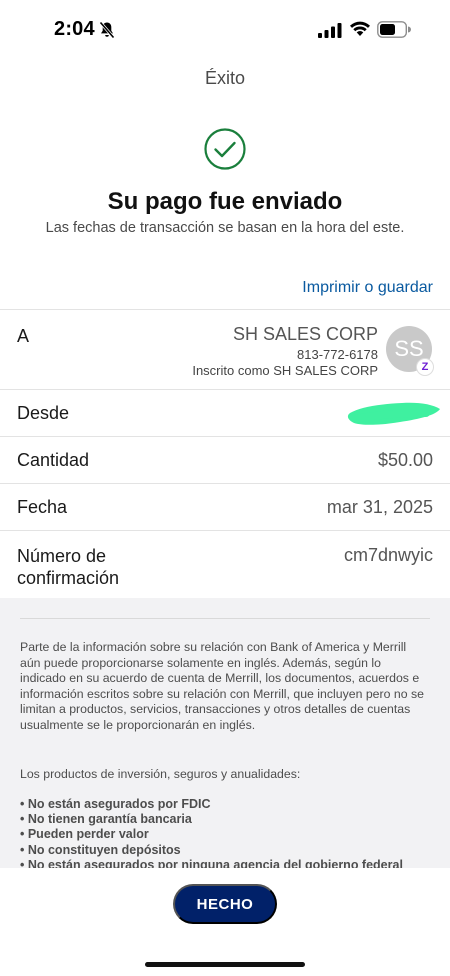 The width and height of the screenshot is (450, 976). What do you see at coordinates (337, 354) in the screenshot?
I see `recipient-phone: 813-772-6178` at bounding box center [337, 354].